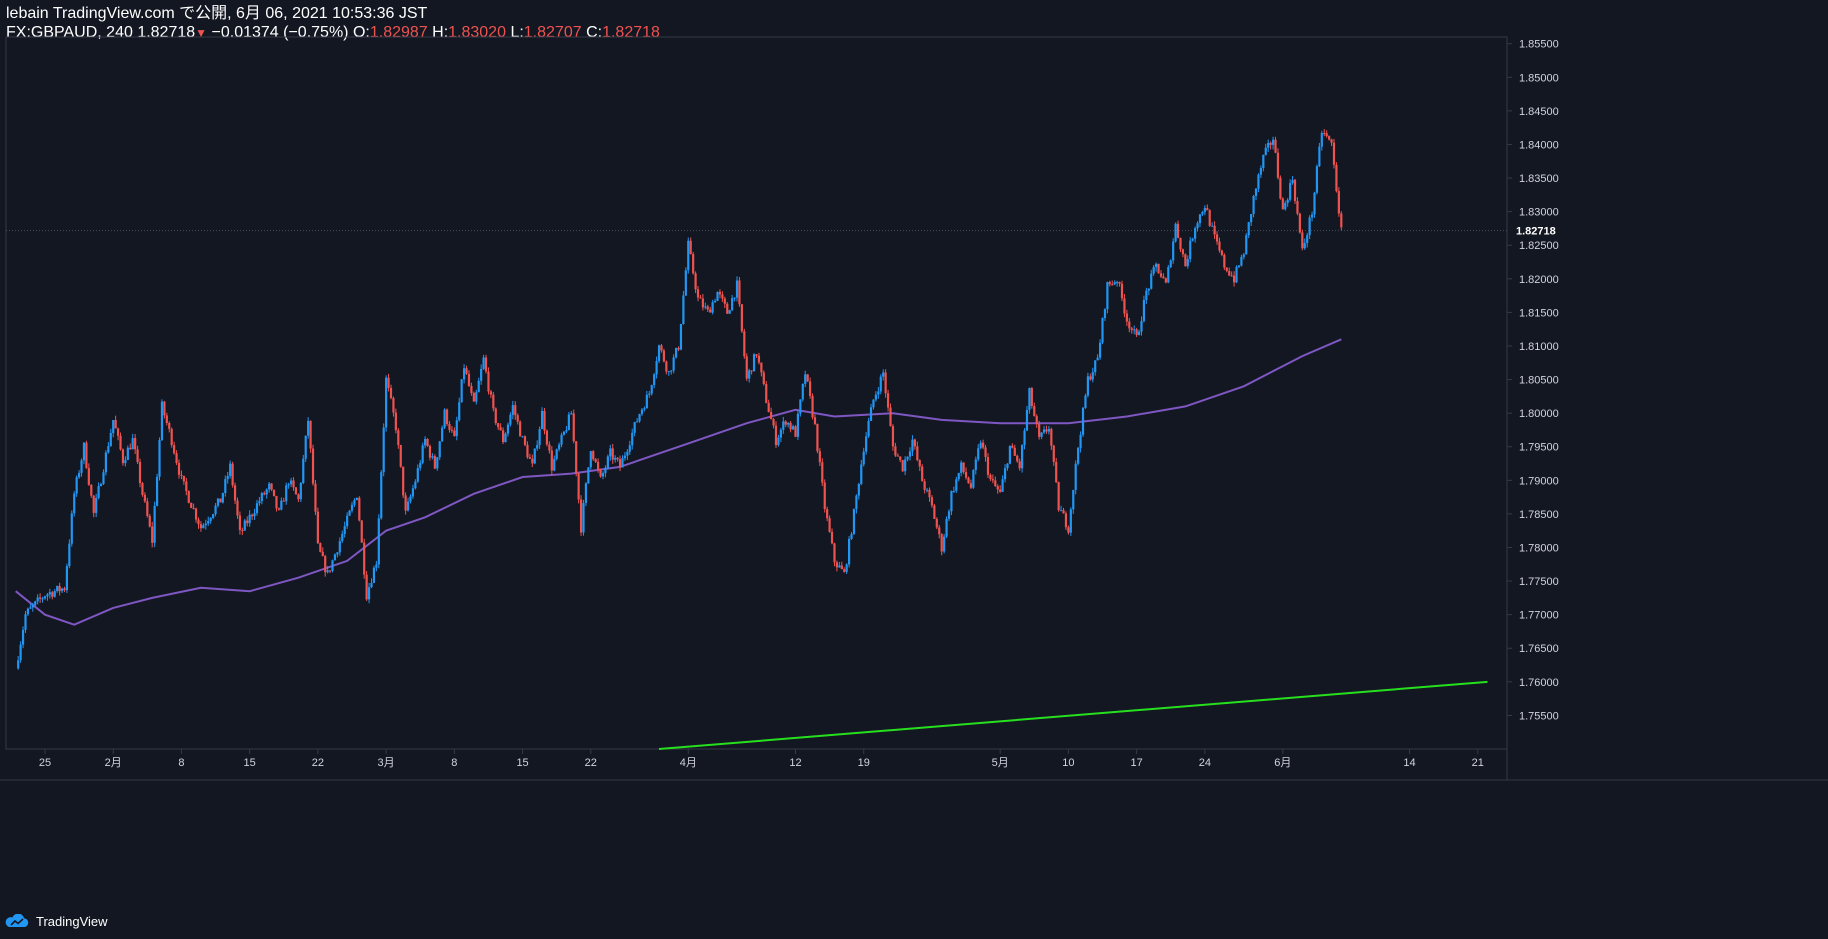 This screenshot has height=939, width=1828. Describe the element at coordinates (56, 921) in the screenshot. I see `footer-brand: TradingView` at that location.